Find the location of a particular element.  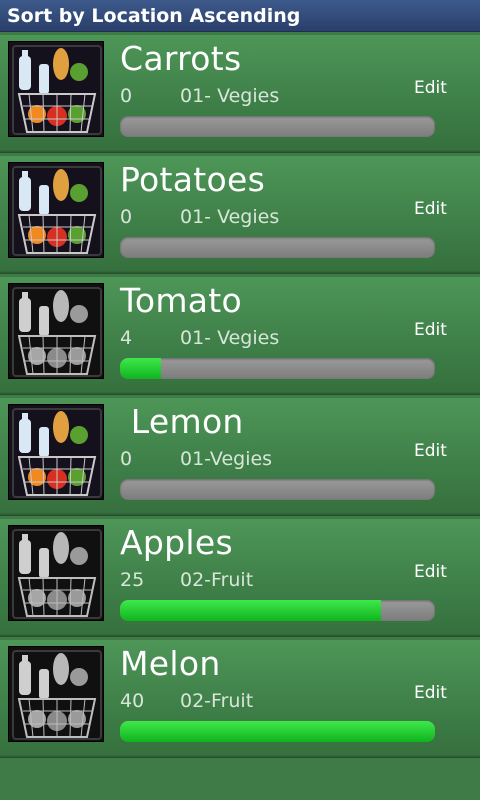

list-item: Tomato 4 01- Vegies Edit is located at coordinates (240, 336).